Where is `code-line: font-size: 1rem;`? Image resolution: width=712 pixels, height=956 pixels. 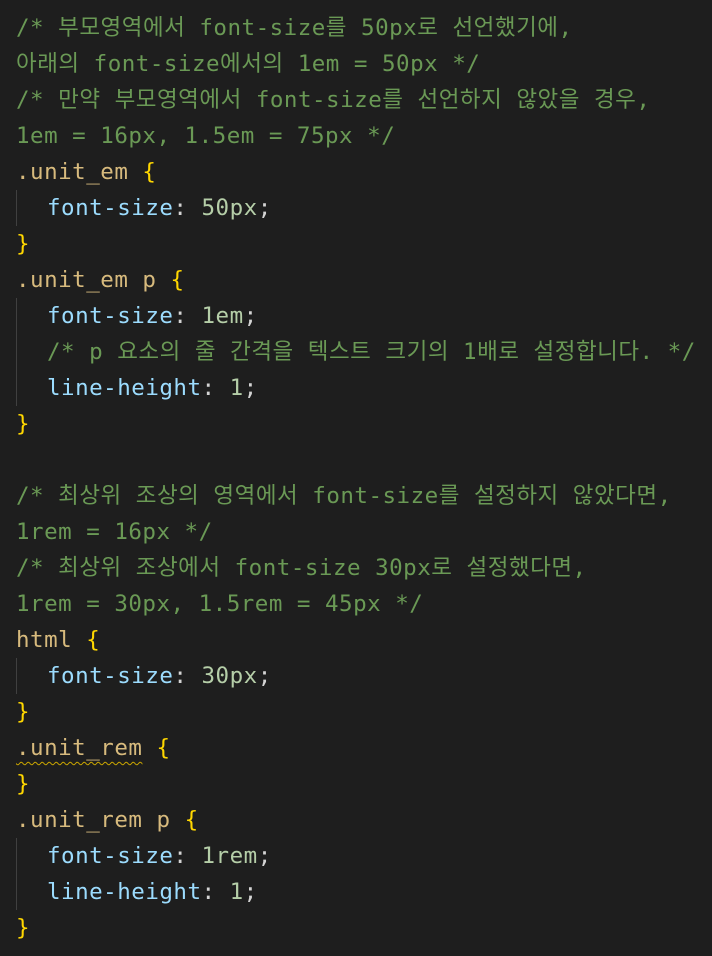 code-line: font-size: 1rem; is located at coordinates (356, 856).